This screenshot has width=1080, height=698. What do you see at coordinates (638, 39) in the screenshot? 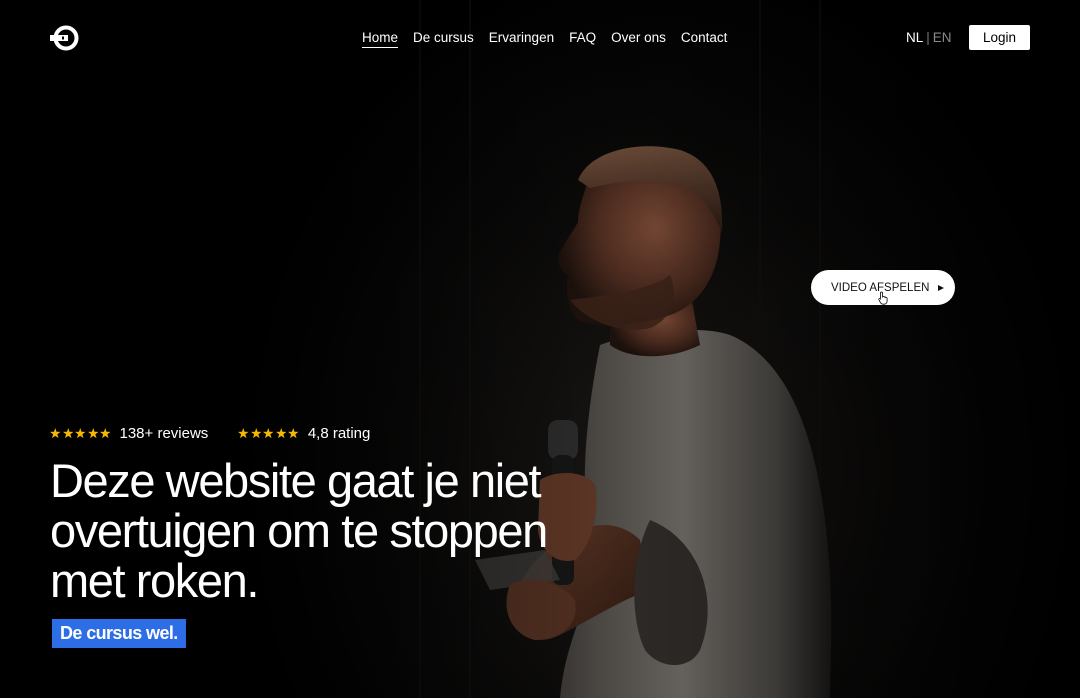
I see `nav-item-over-ons: Over ons` at bounding box center [638, 39].